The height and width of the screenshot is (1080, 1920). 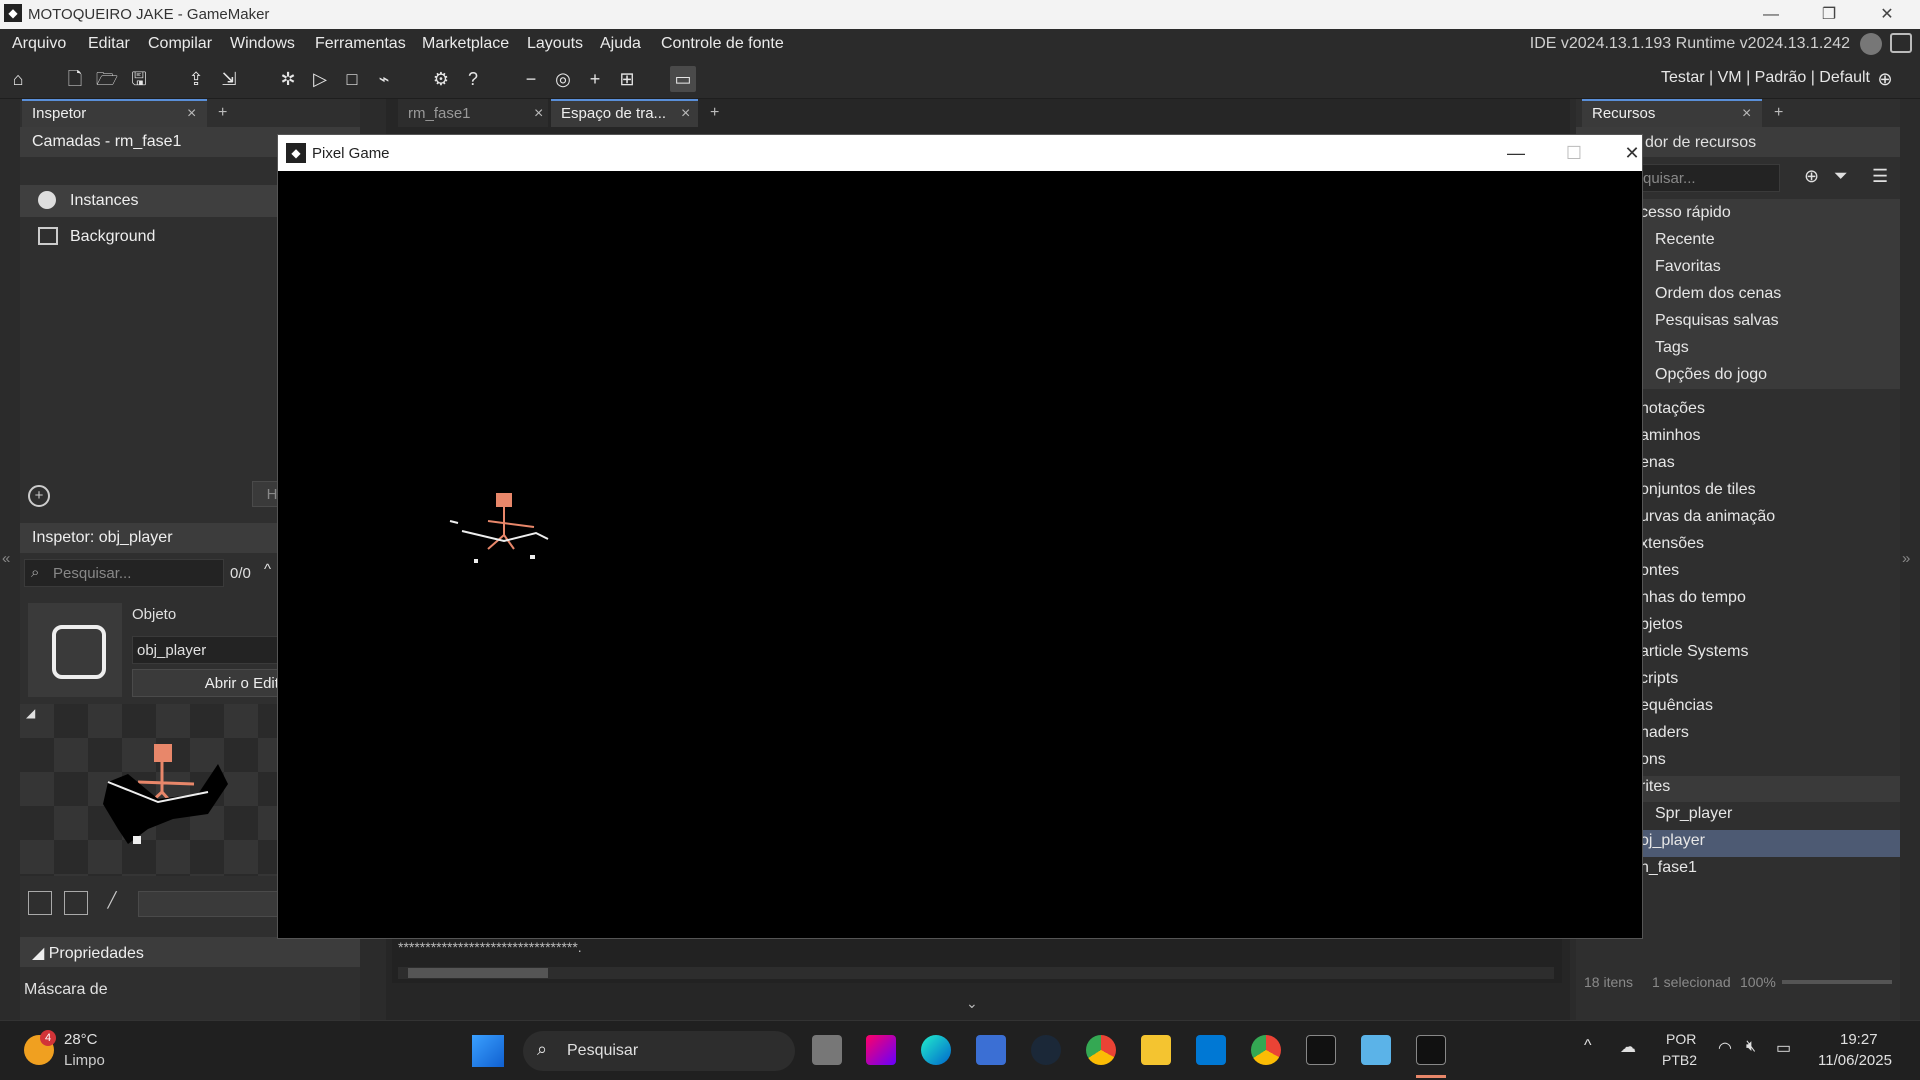 I want to click on menu-compilar: Compilar, so click(x=180, y=44).